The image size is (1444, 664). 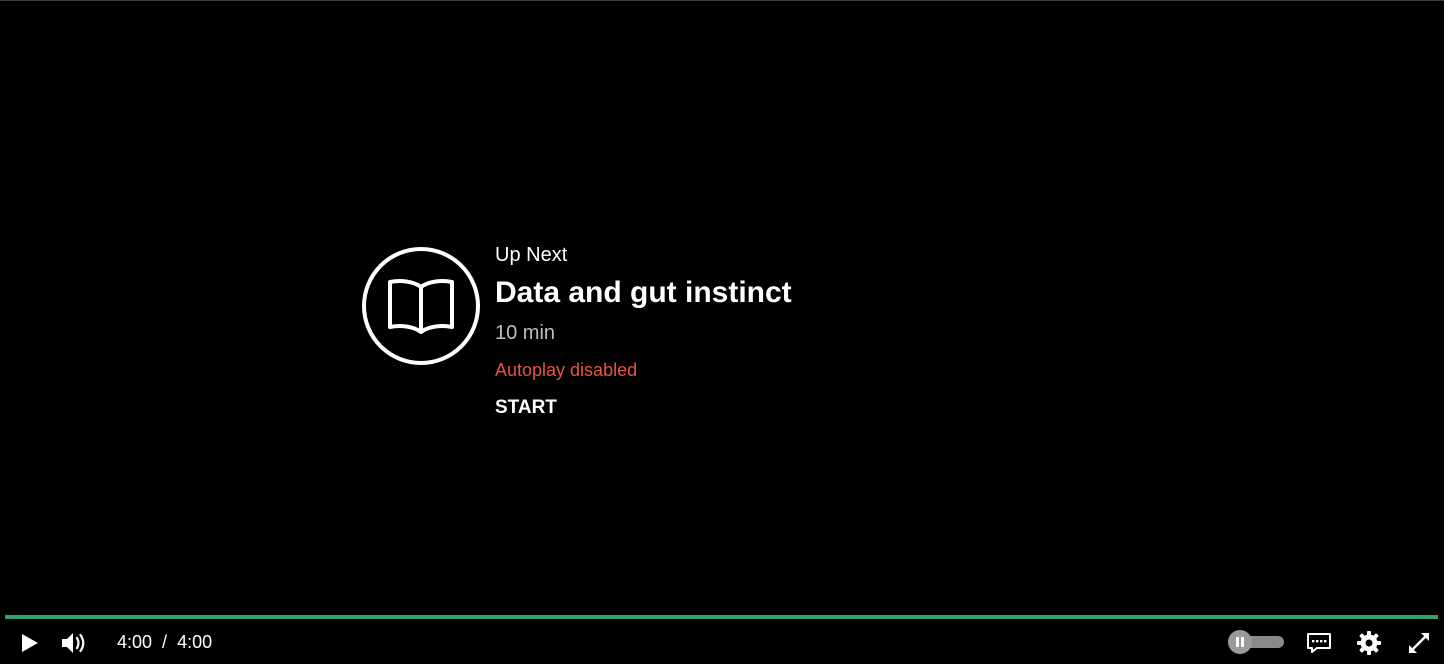 I want to click on start-button: START, so click(x=643, y=408).